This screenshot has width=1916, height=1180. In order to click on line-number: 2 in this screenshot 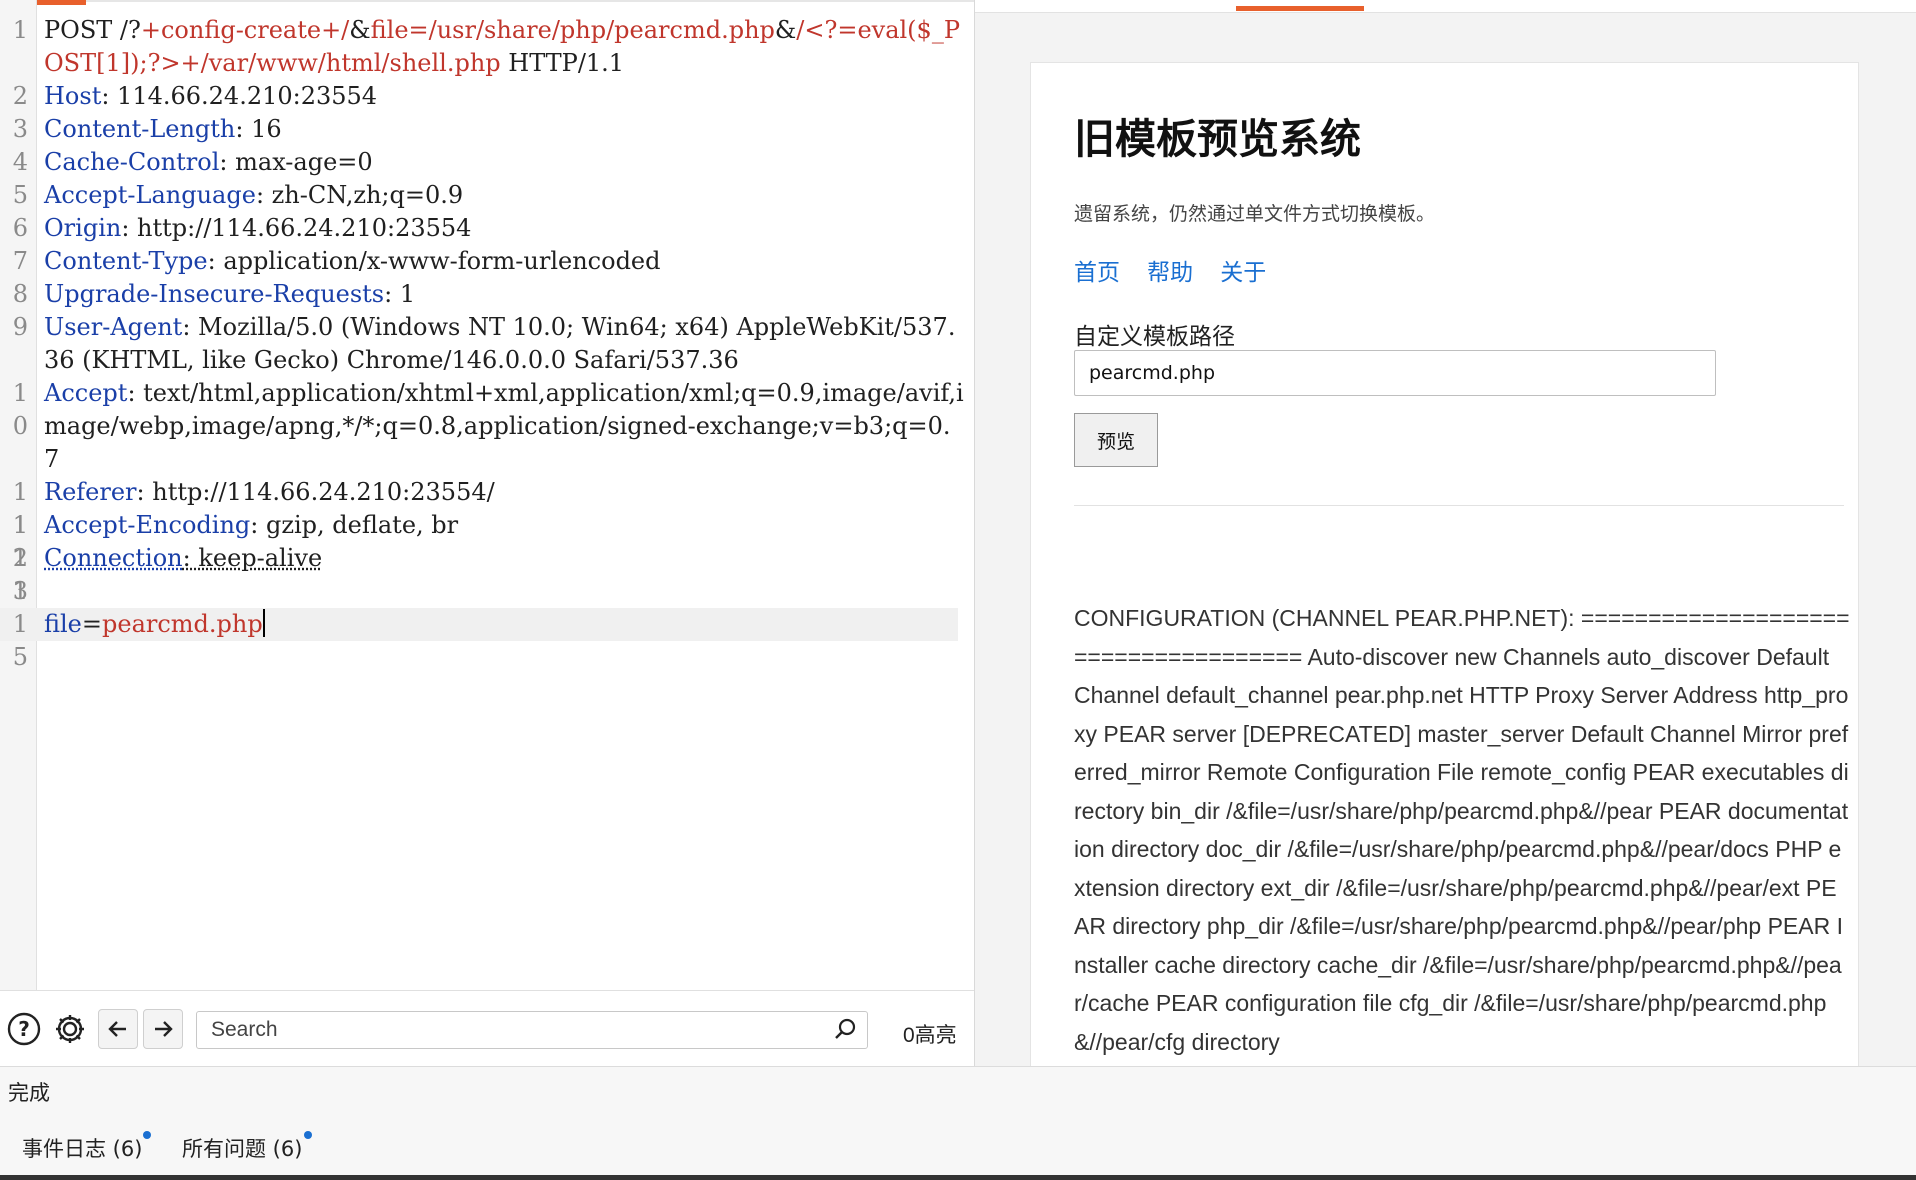, I will do `click(20, 96)`.